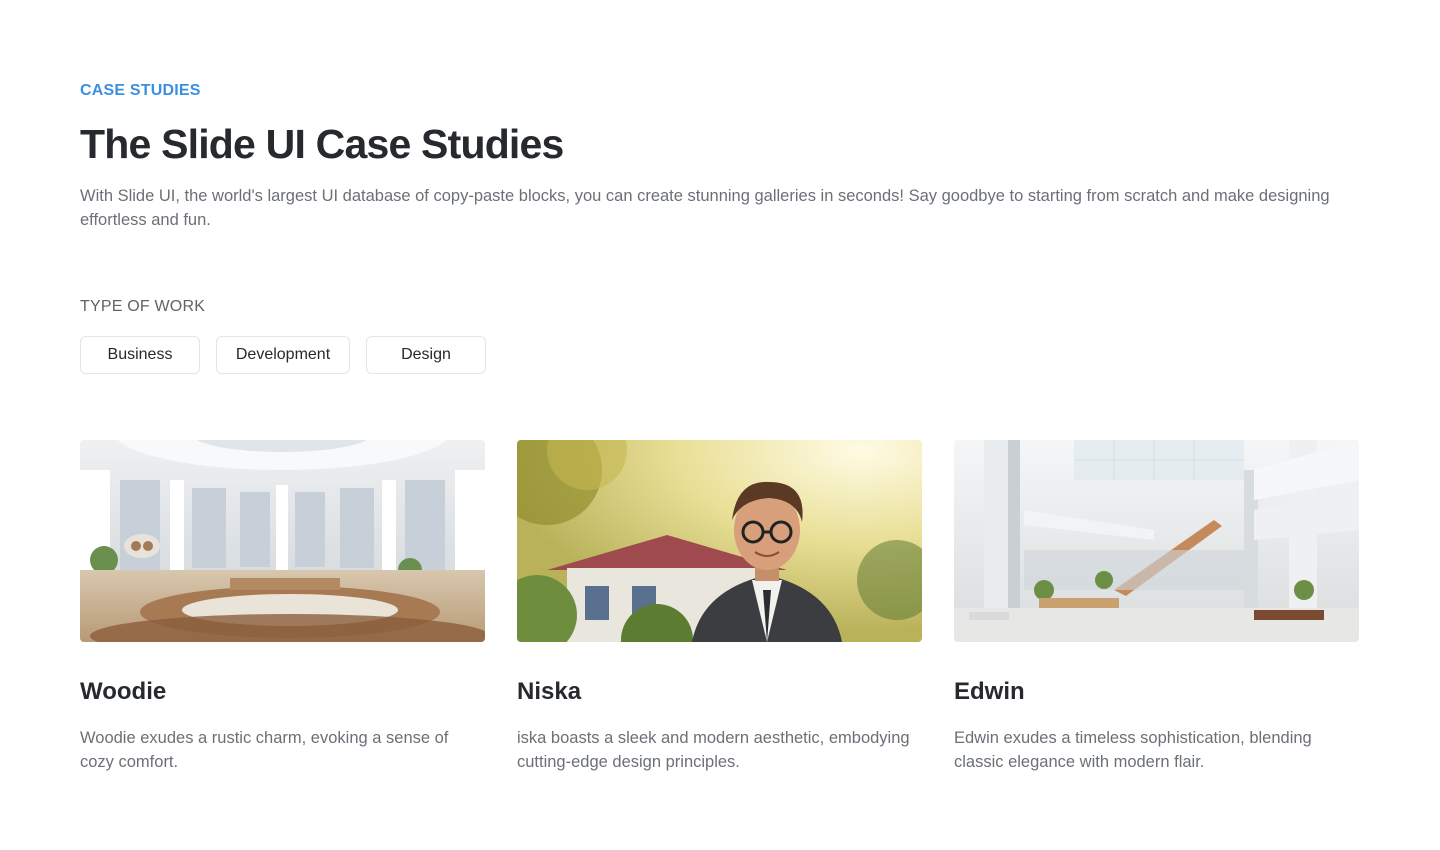  What do you see at coordinates (140, 355) in the screenshot?
I see `filter-business-button: Business` at bounding box center [140, 355].